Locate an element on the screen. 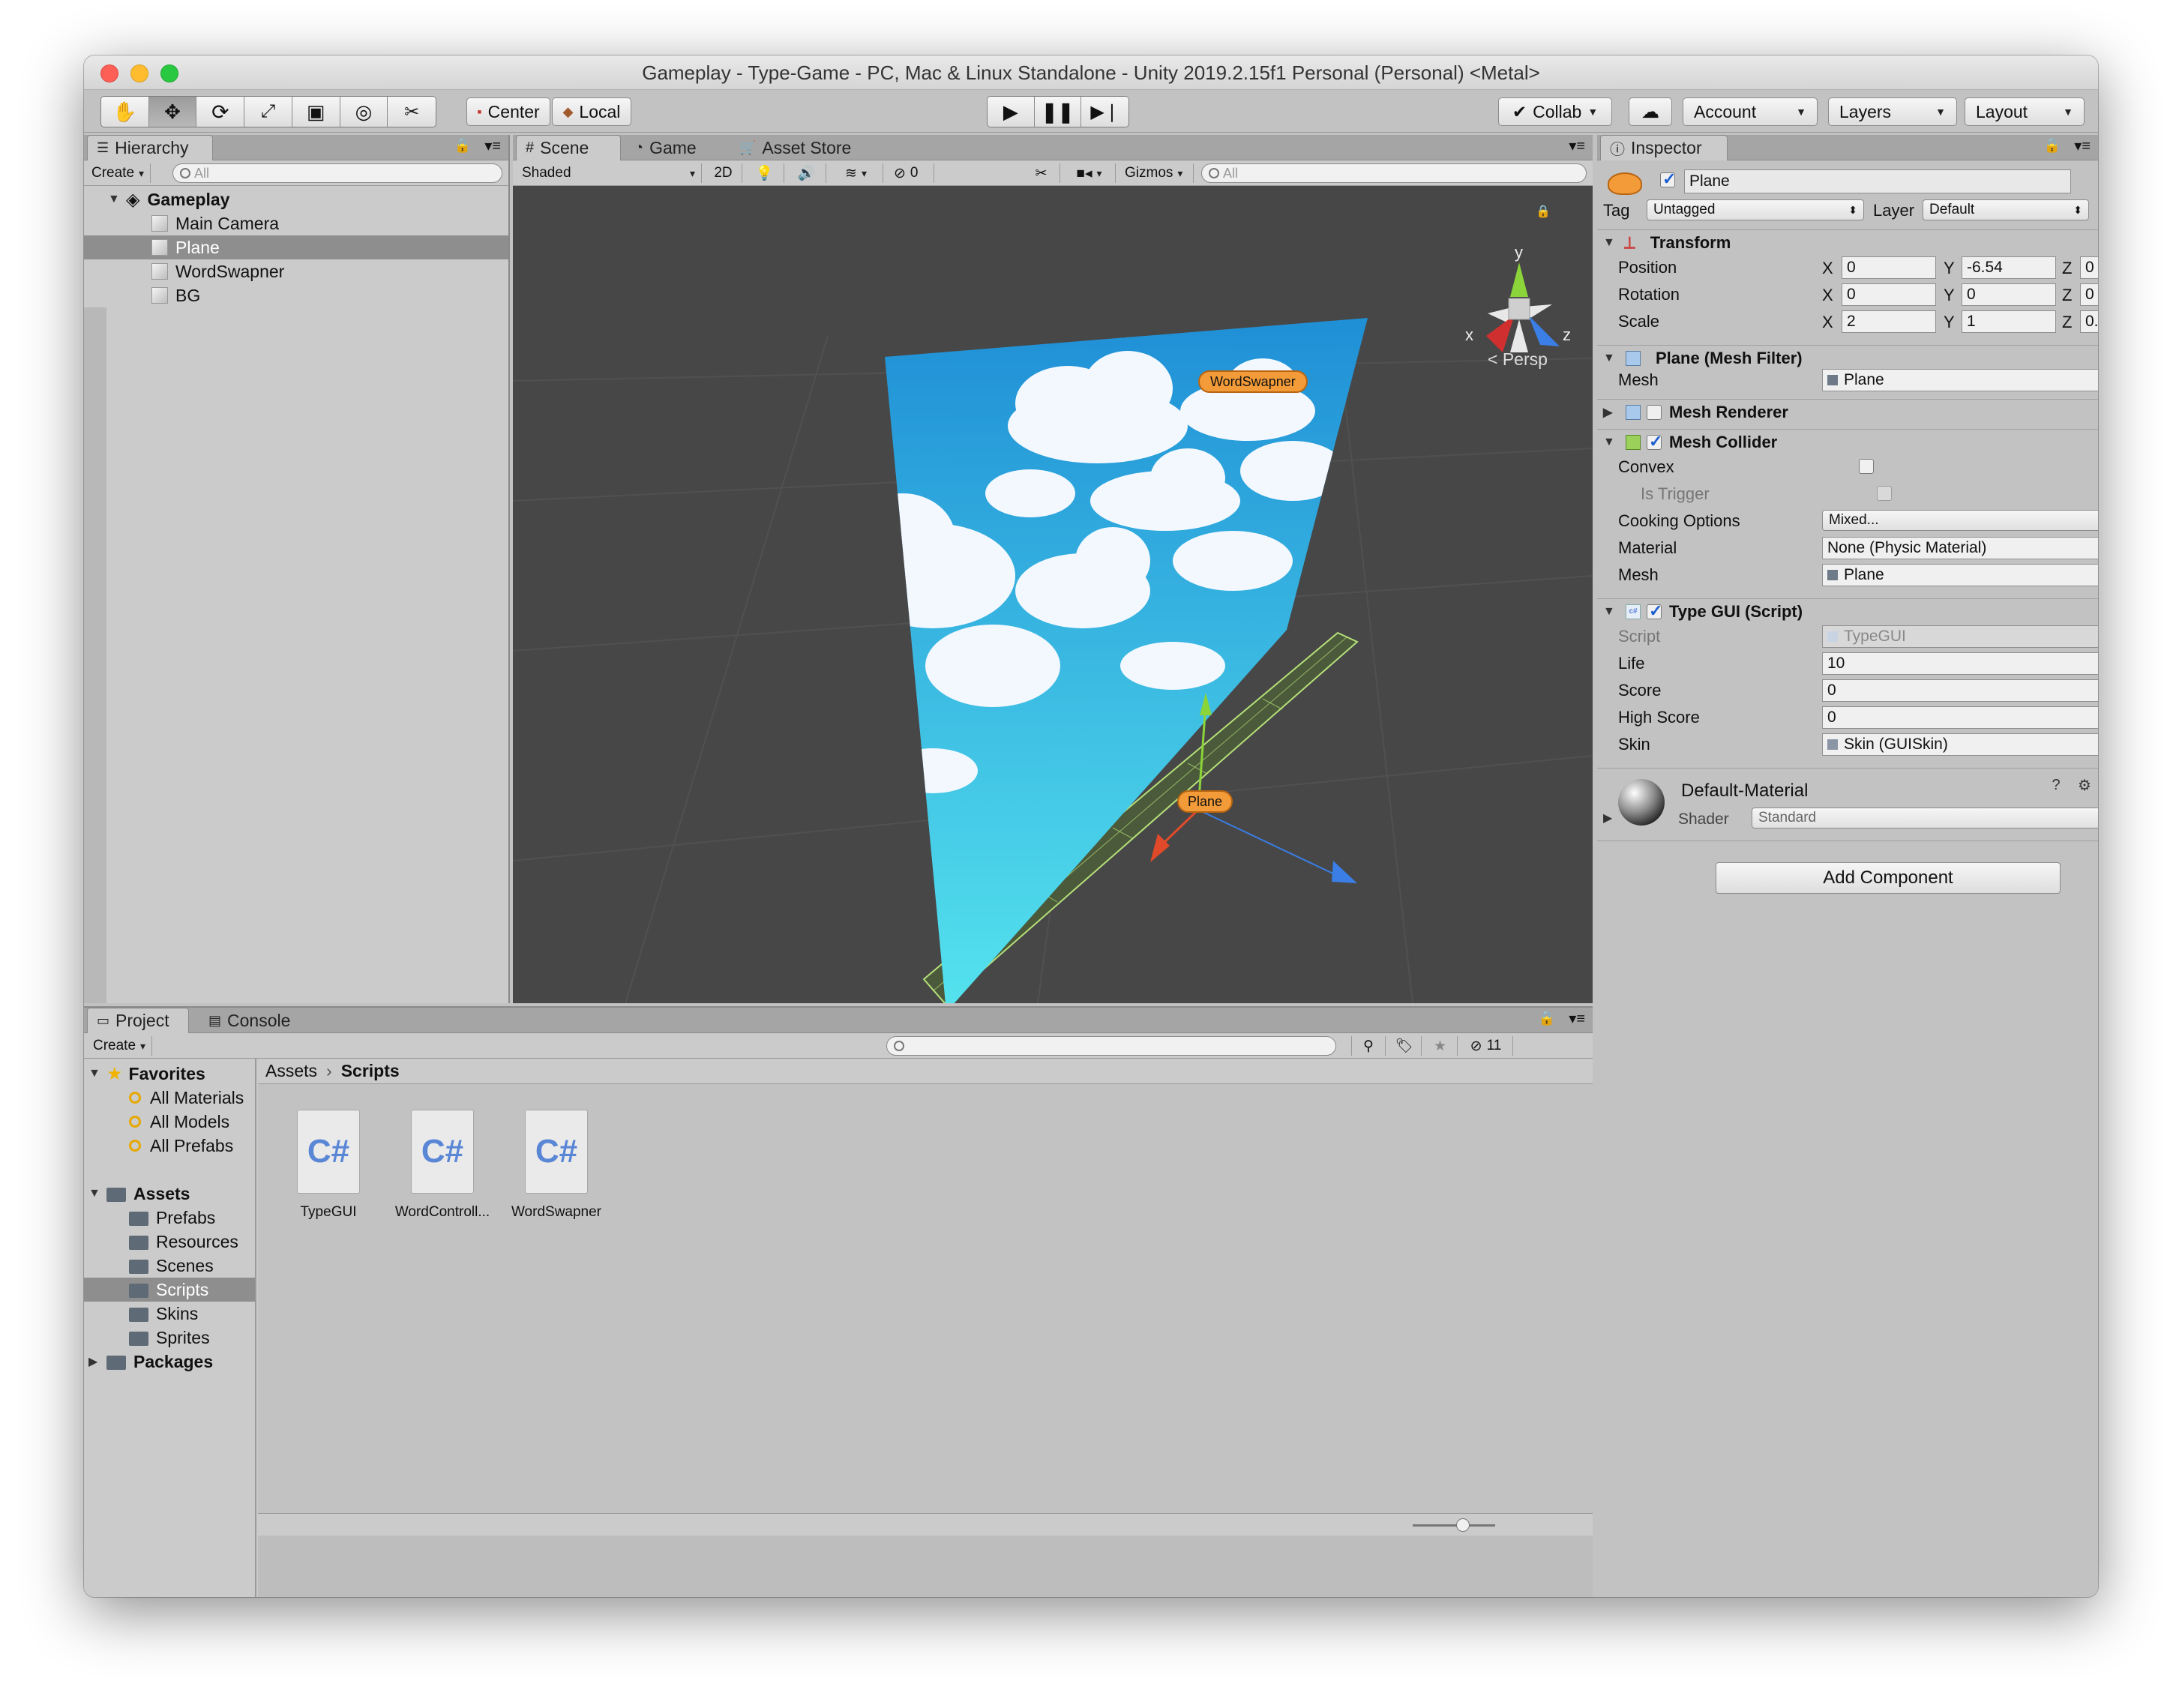  packages-root-row: ▶ Packages is located at coordinates (169, 1362).